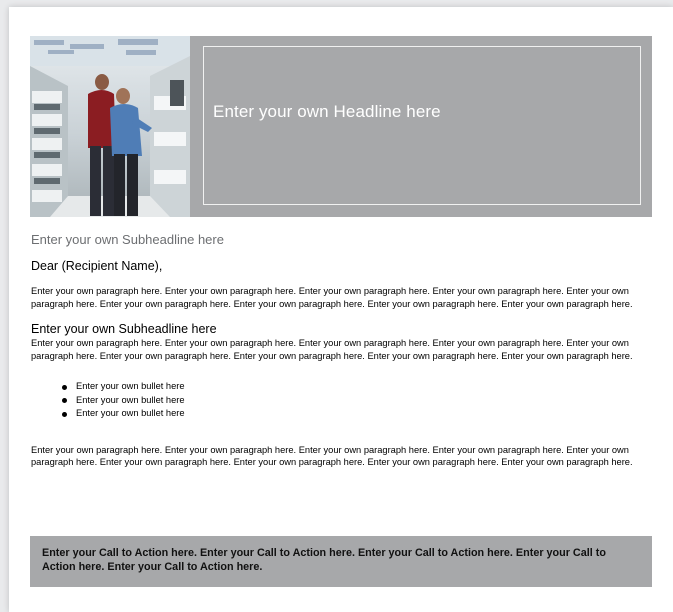  What do you see at coordinates (97, 266) in the screenshot?
I see `salutation: Dear (Recipient Name),` at bounding box center [97, 266].